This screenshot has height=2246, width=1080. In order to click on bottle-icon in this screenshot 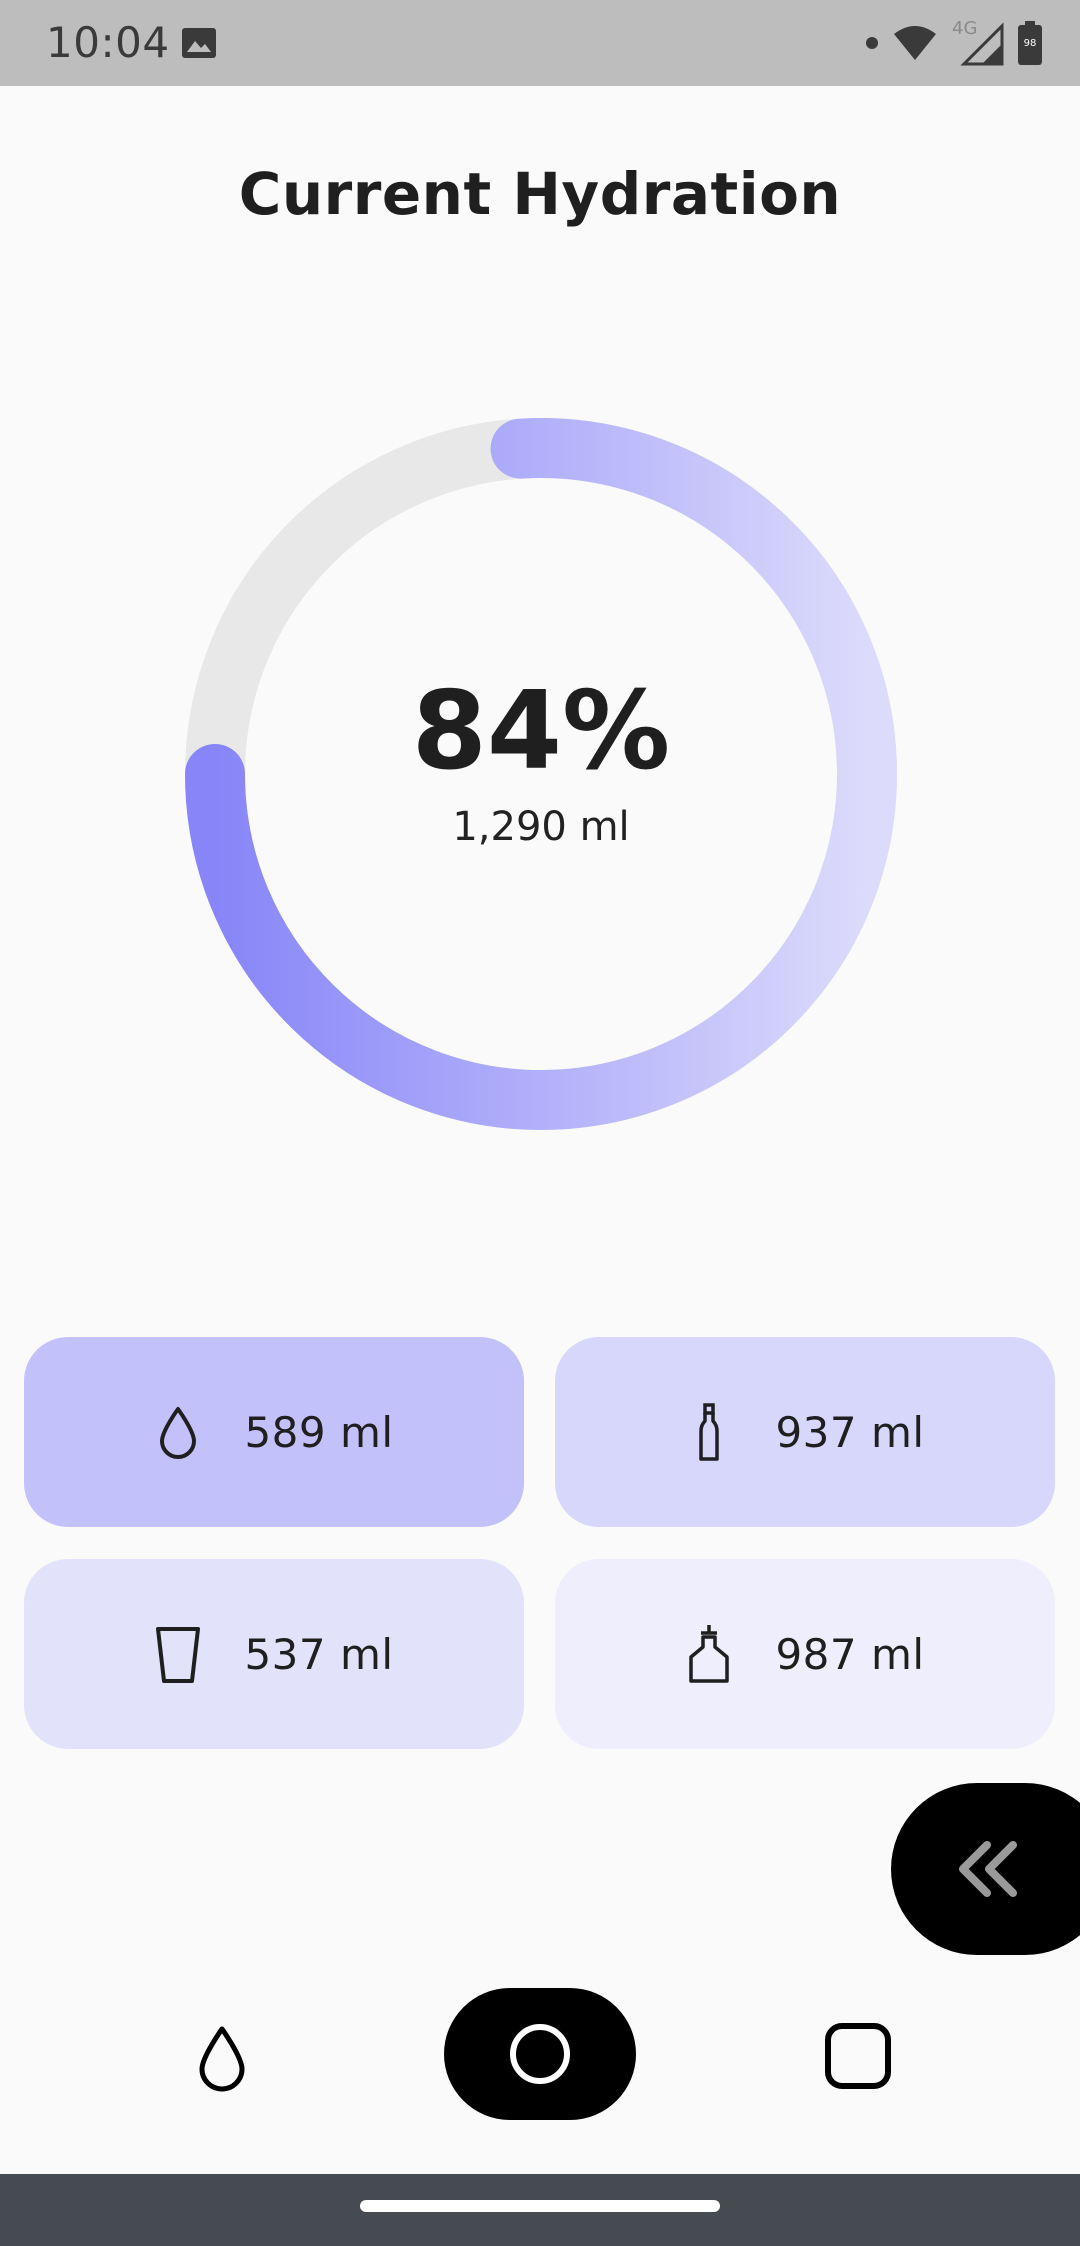, I will do `click(709, 1432)`.